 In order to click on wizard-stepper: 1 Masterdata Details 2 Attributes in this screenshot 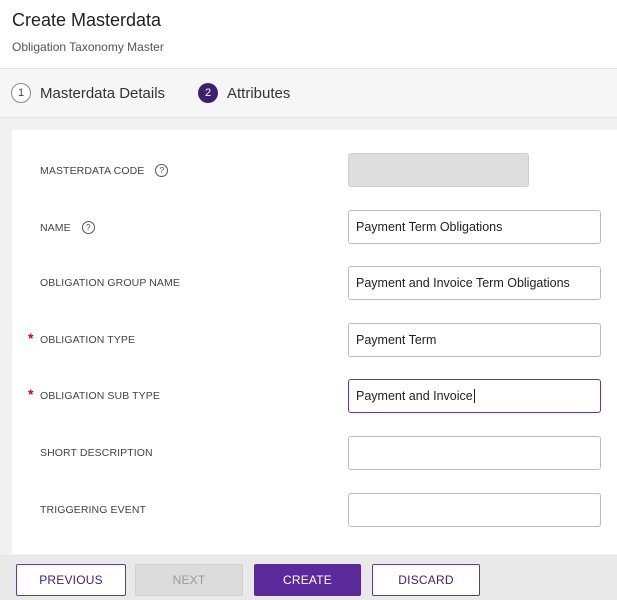, I will do `click(308, 93)`.